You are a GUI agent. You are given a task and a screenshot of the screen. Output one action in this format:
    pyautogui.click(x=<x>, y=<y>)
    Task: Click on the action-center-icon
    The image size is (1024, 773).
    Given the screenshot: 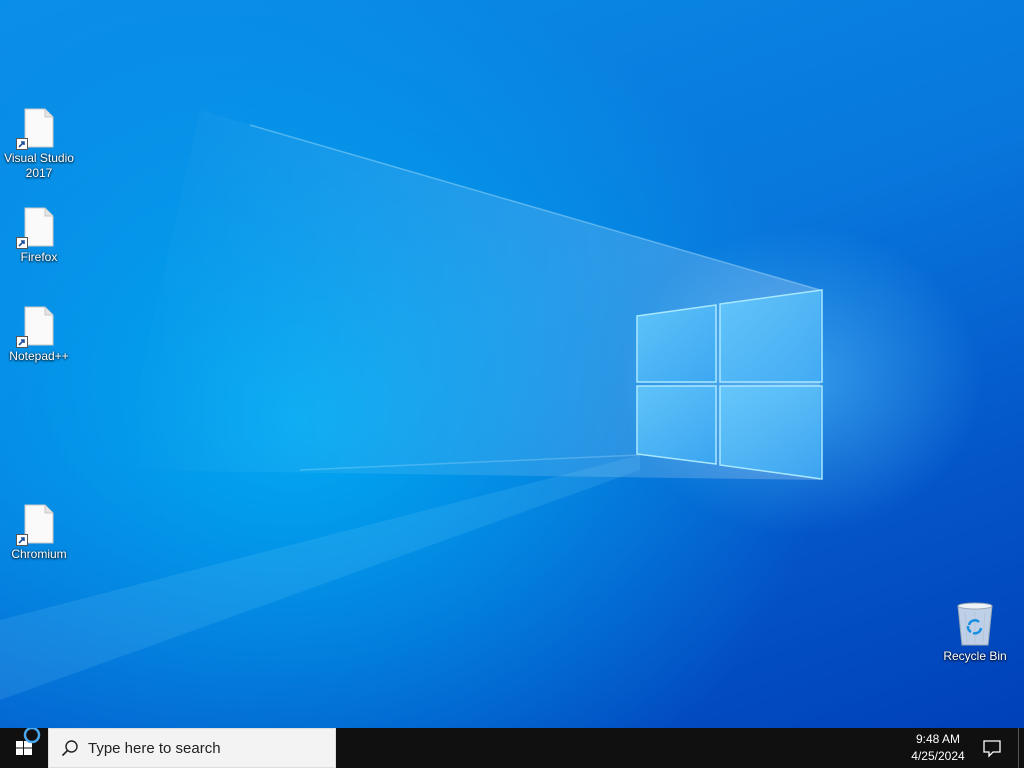 What is the action you would take?
    pyautogui.click(x=992, y=749)
    